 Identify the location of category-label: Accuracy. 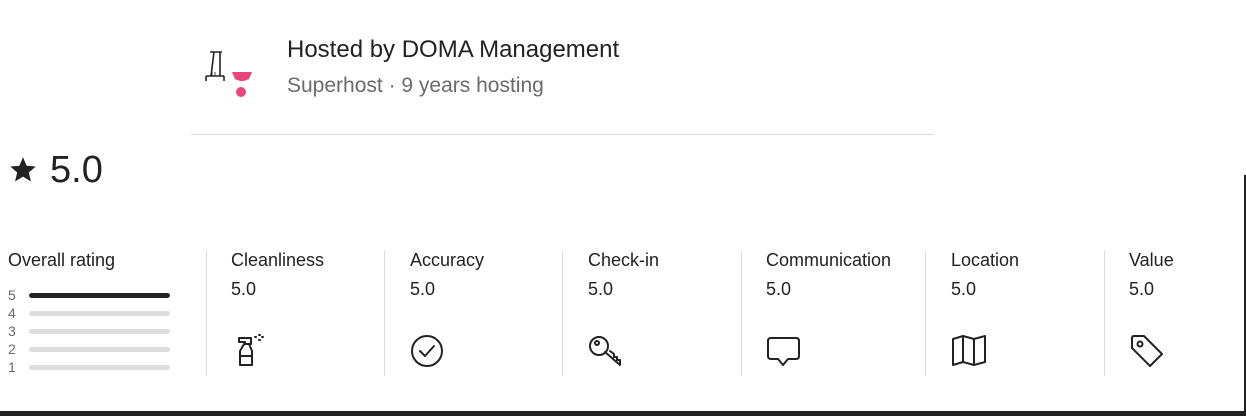
(447, 260).